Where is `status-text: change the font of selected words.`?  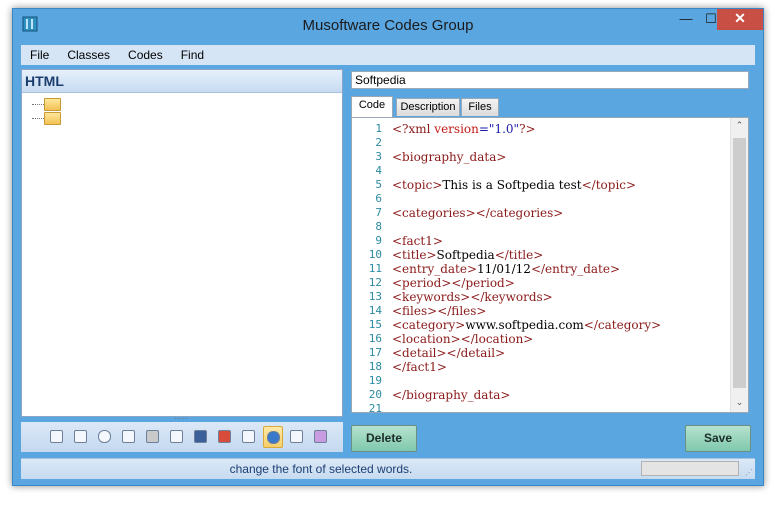 status-text: change the font of selected words. is located at coordinates (321, 469).